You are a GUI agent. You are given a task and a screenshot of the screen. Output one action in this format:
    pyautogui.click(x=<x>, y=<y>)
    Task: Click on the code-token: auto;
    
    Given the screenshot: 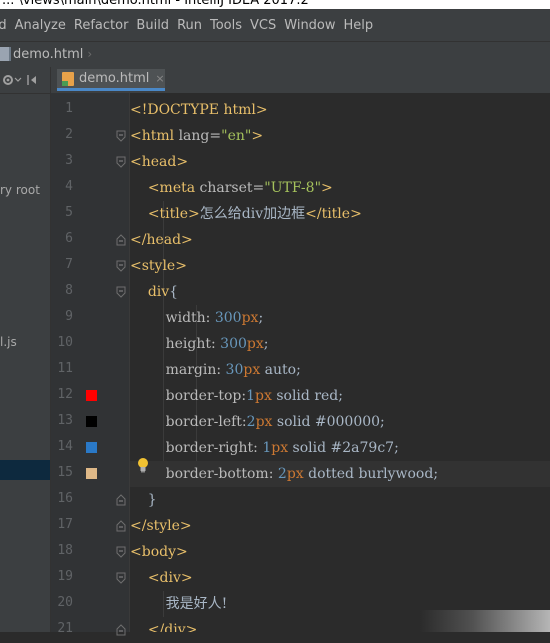 What is the action you would take?
    pyautogui.click(x=280, y=370)
    